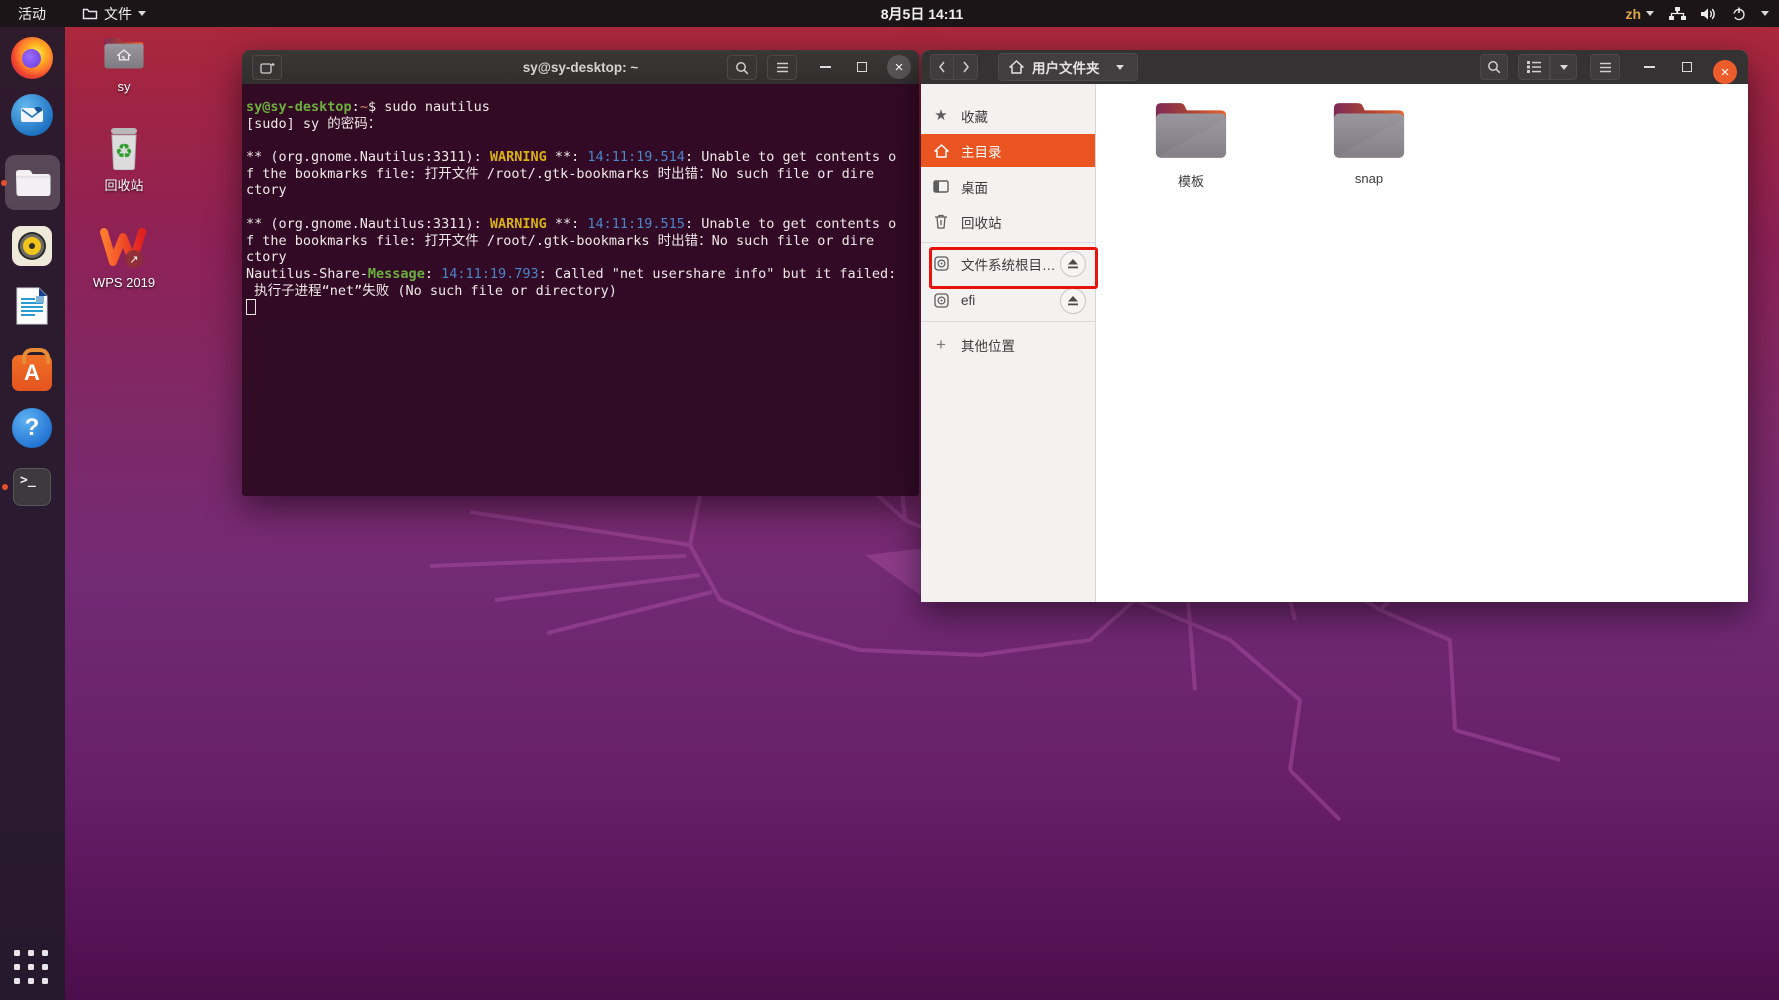 This screenshot has height=1000, width=1779. I want to click on terminal-line, so click(581, 307).